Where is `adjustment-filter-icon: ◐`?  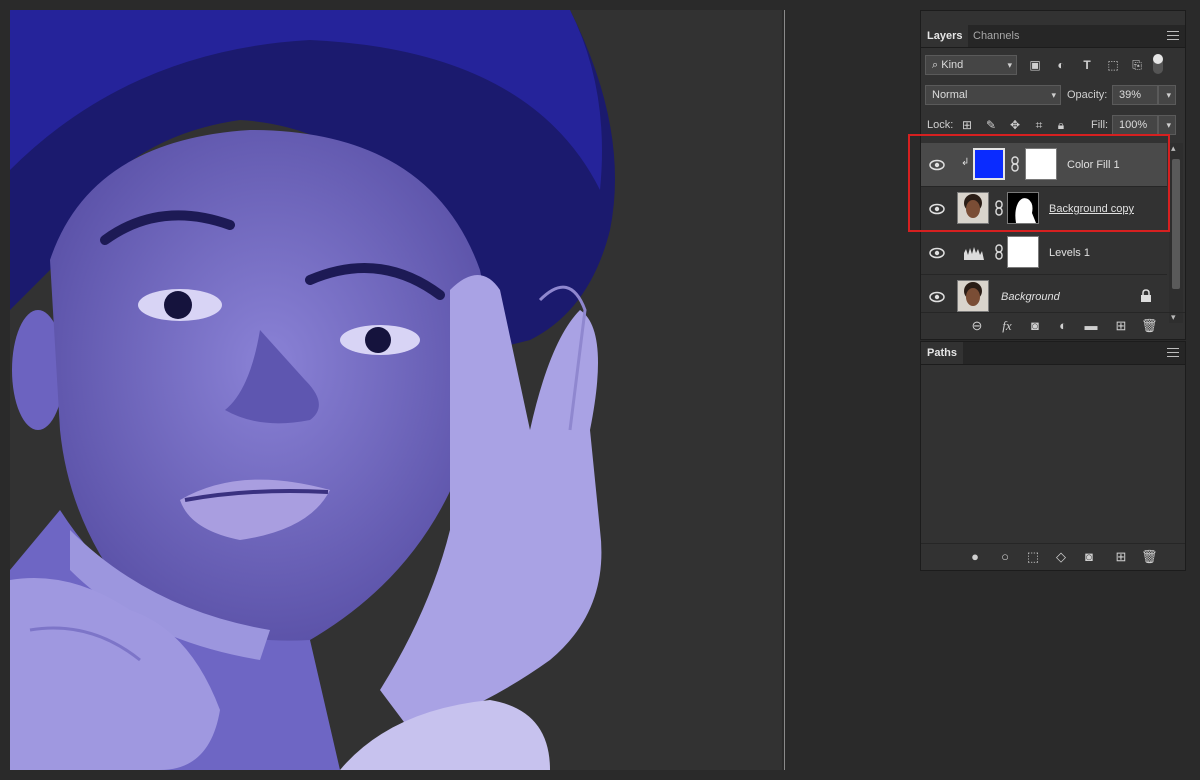
adjustment-filter-icon: ◐ is located at coordinates (1061, 65).